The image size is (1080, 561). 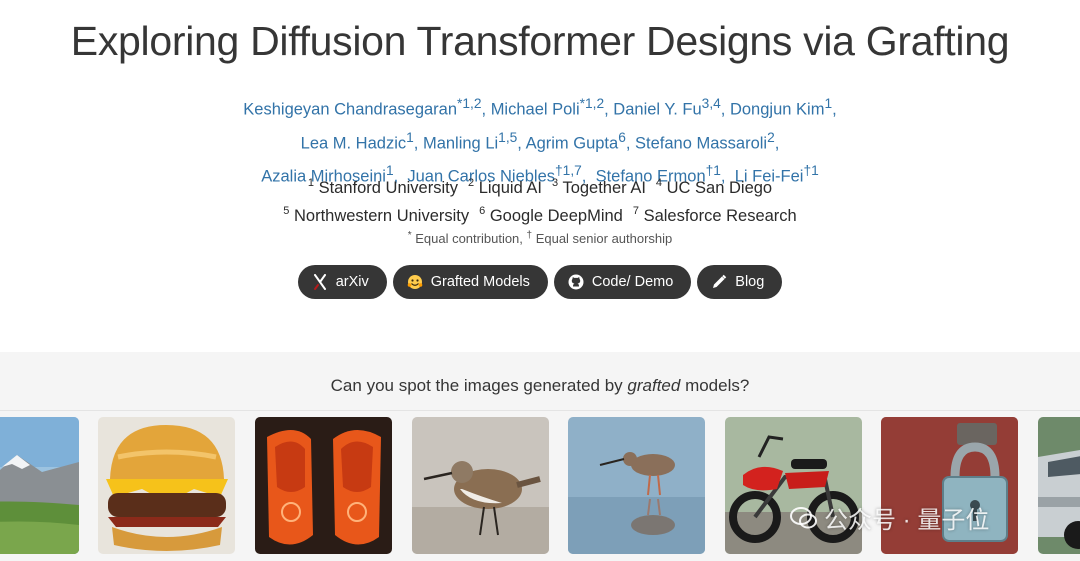 What do you see at coordinates (480, 282) in the screenshot?
I see `grafted-models-label: Grafted Models` at bounding box center [480, 282].